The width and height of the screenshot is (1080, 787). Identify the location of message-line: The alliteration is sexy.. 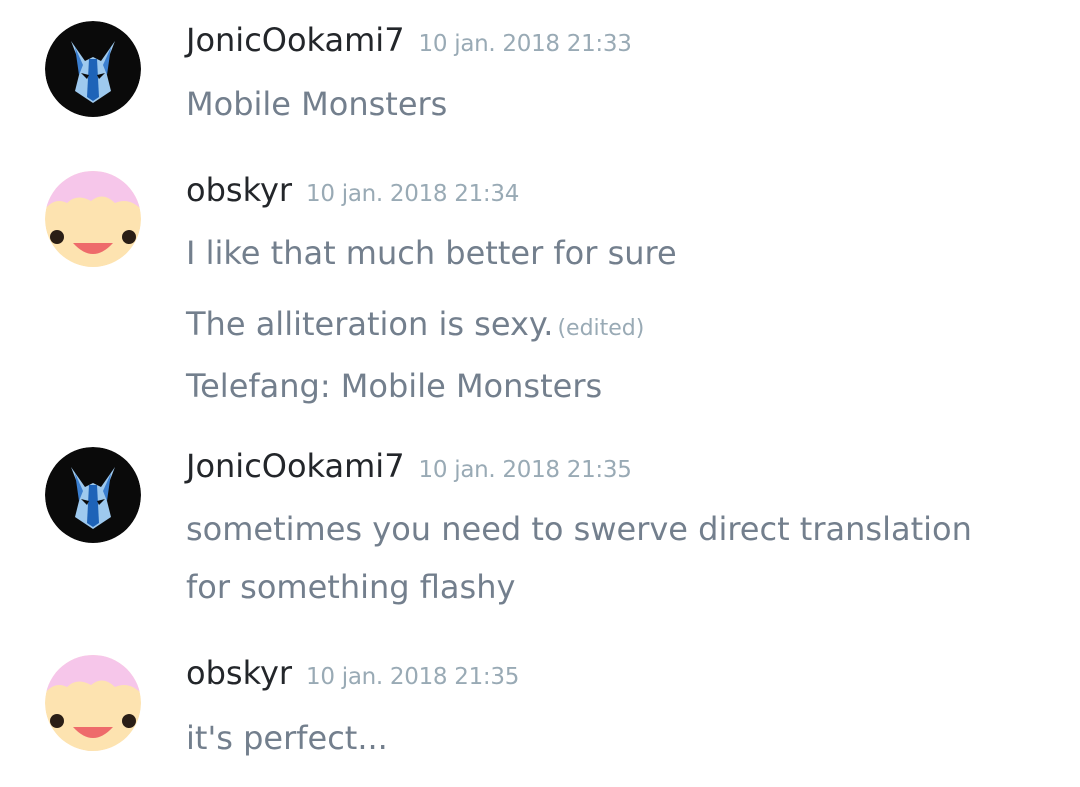
(370, 324).